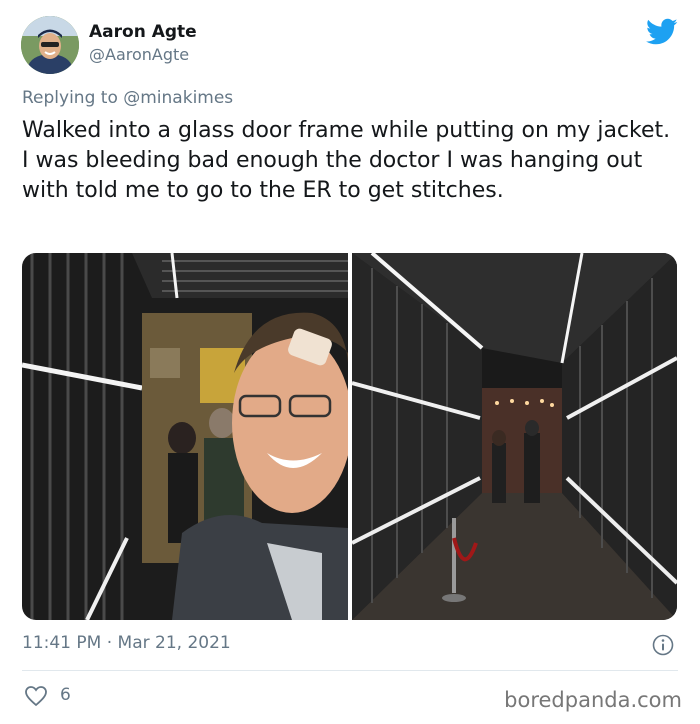  I want to click on tweet-timestamp: 11:41 PM · Mar 21, 2021, so click(126, 643).